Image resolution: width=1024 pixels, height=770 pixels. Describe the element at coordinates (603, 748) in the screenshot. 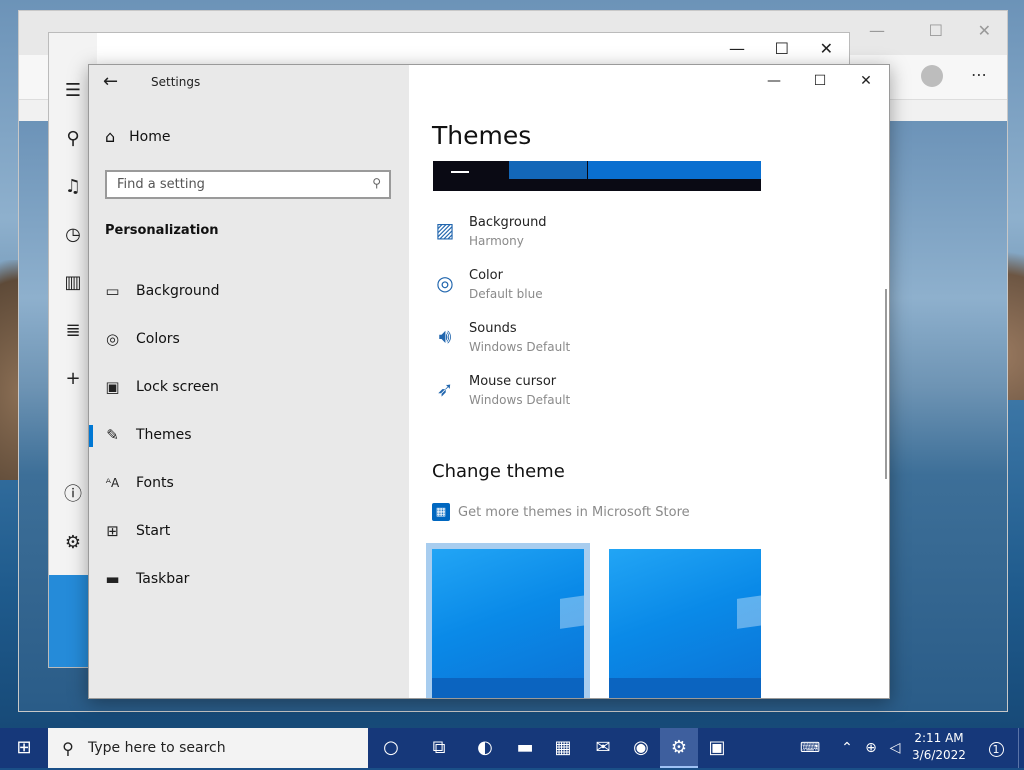

I see `mail-icon: ✉` at that location.